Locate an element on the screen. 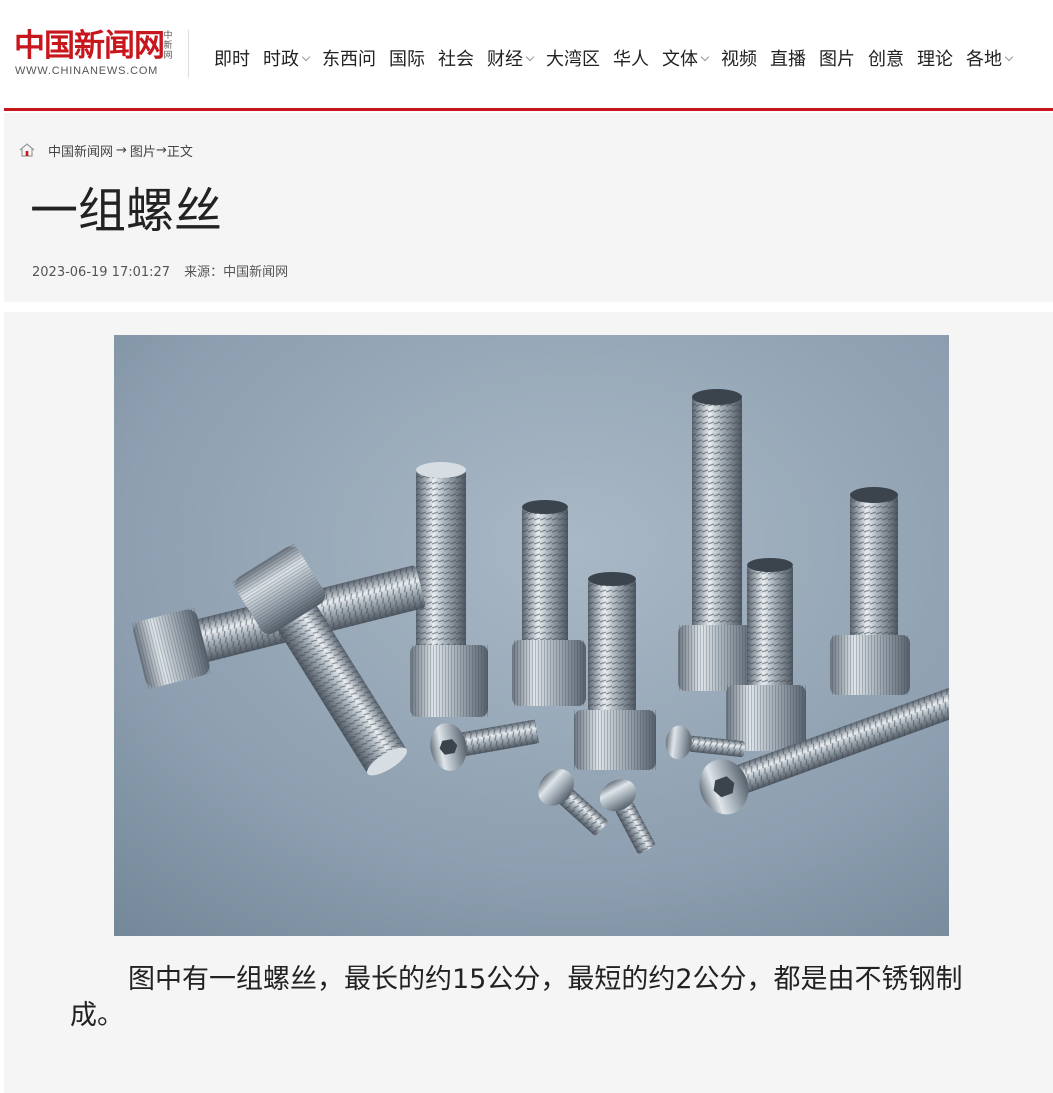 The width and height of the screenshot is (1053, 1093). breadcrumb: 中国新闻网 → 图片 → 正文 is located at coordinates (105, 150).